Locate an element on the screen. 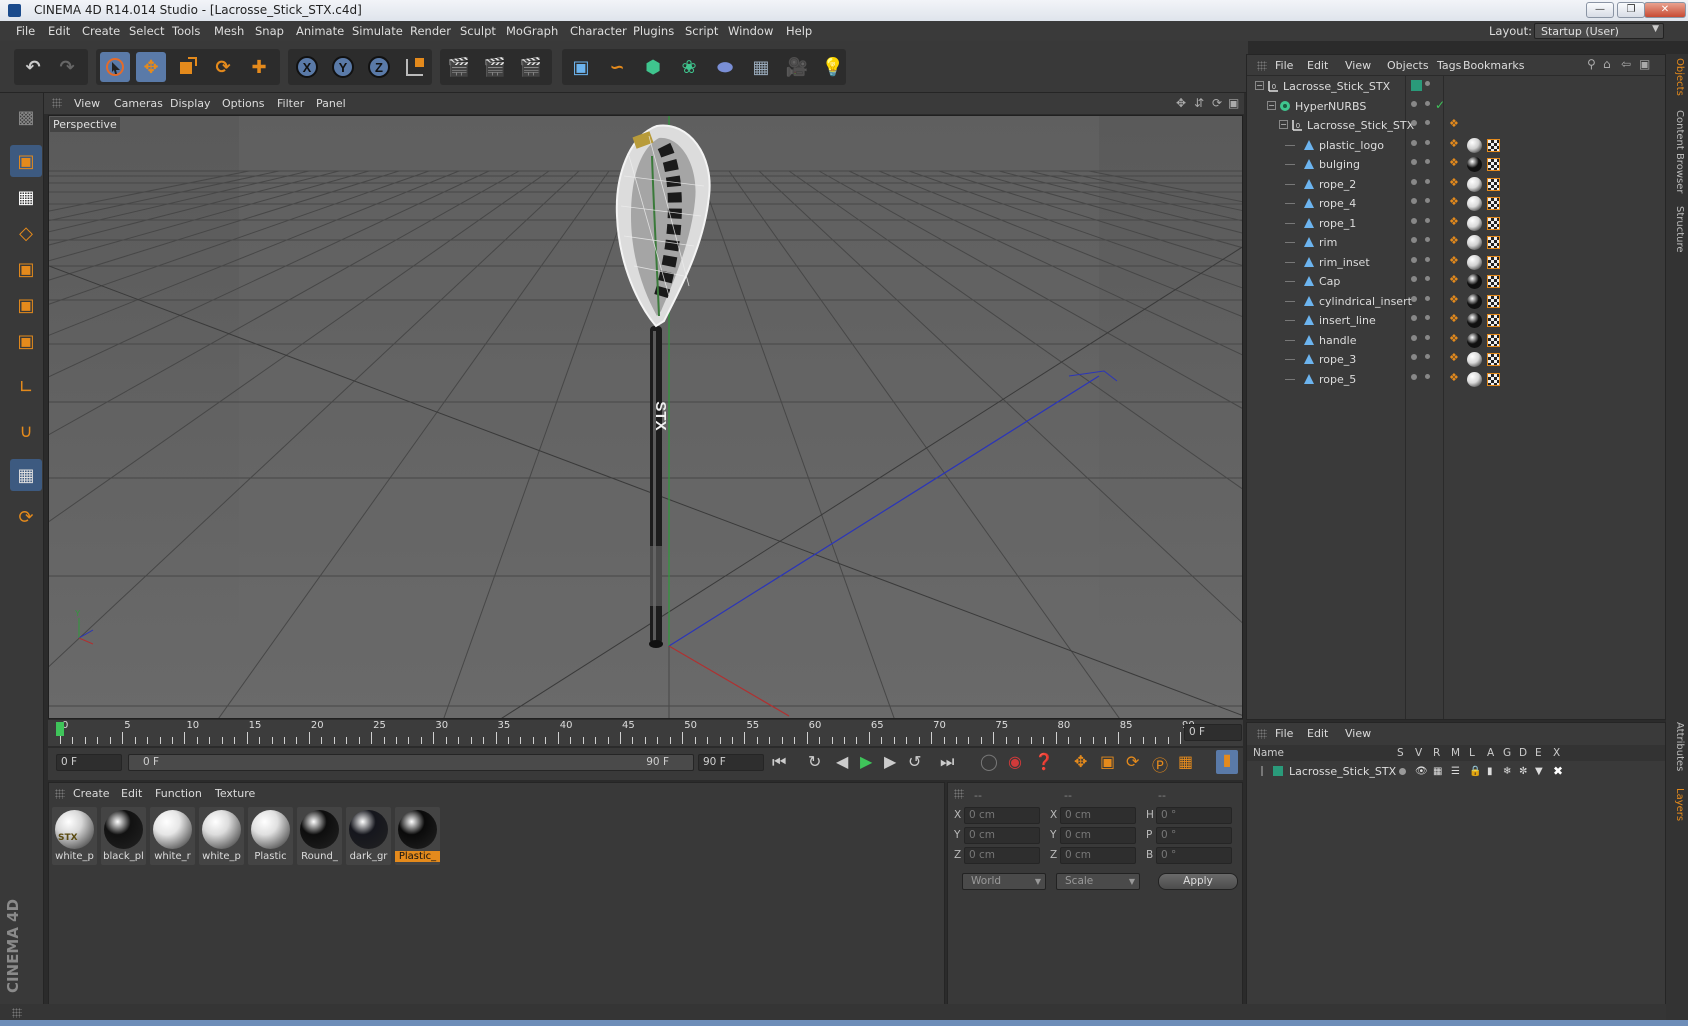 The image size is (1688, 1026). rotate-tool-icon: ⟳ is located at coordinates (223, 67).